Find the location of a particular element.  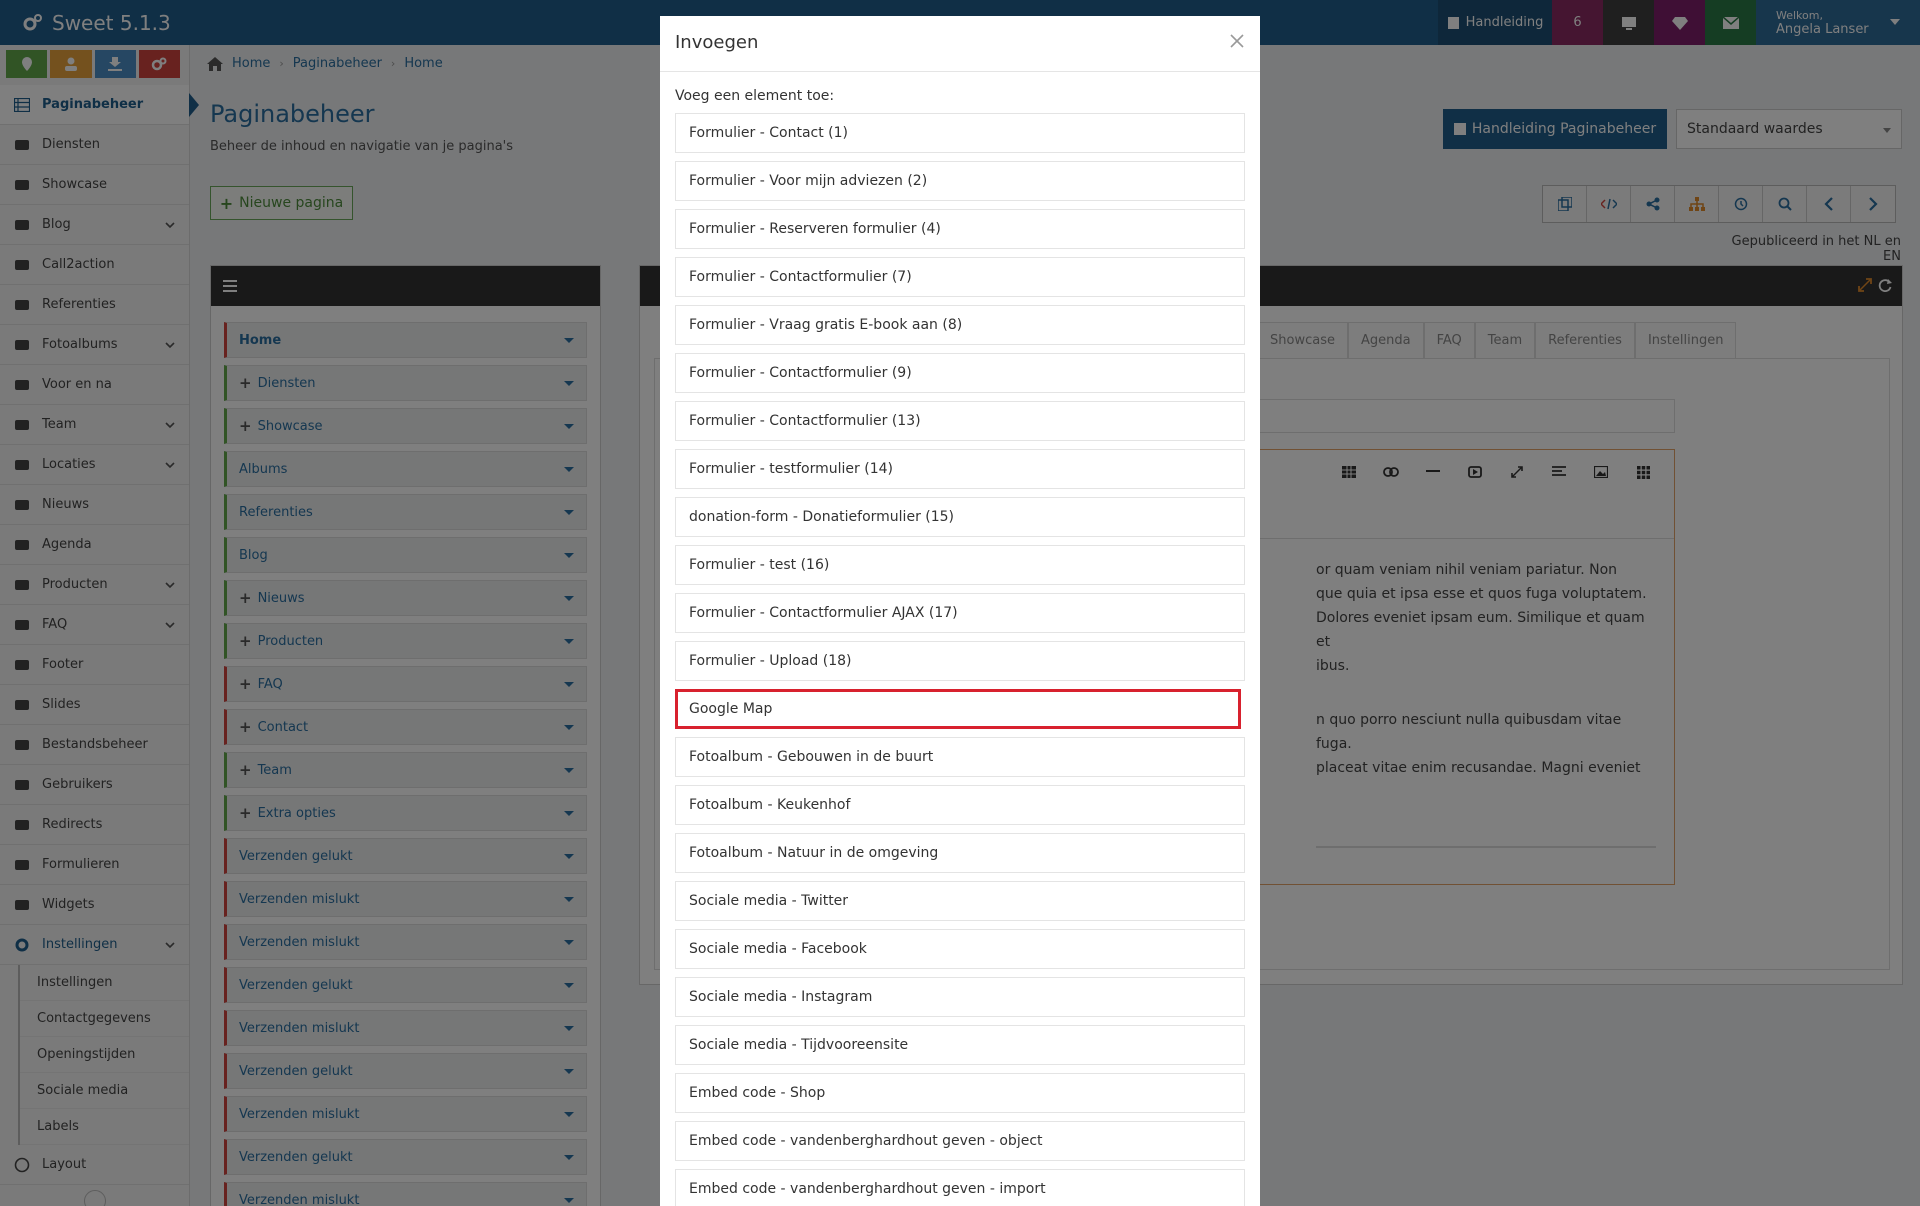

element-option: Sociale media - Twitter is located at coordinates (960, 901).